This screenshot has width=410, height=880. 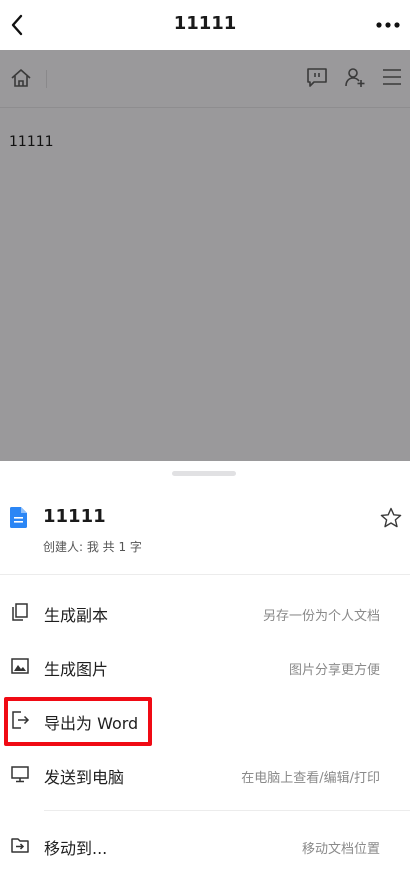 What do you see at coordinates (20, 774) in the screenshot?
I see `monitor-icon` at bounding box center [20, 774].